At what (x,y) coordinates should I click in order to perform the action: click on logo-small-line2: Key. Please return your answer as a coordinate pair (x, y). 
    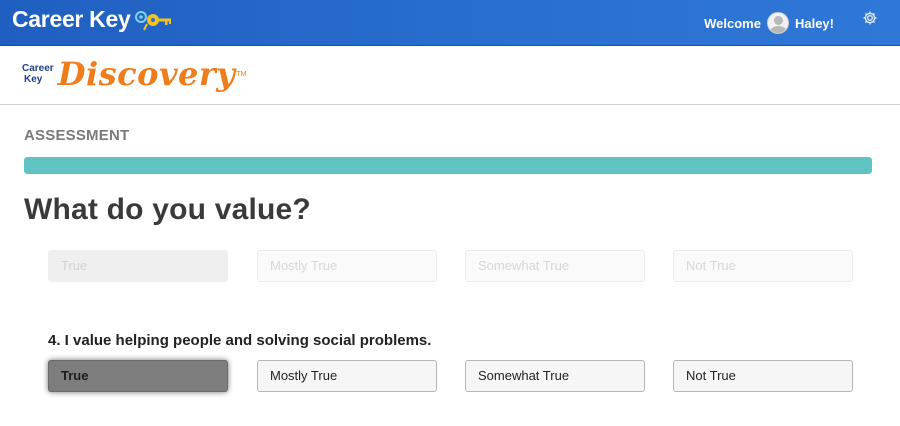
    Looking at the image, I should click on (33, 79).